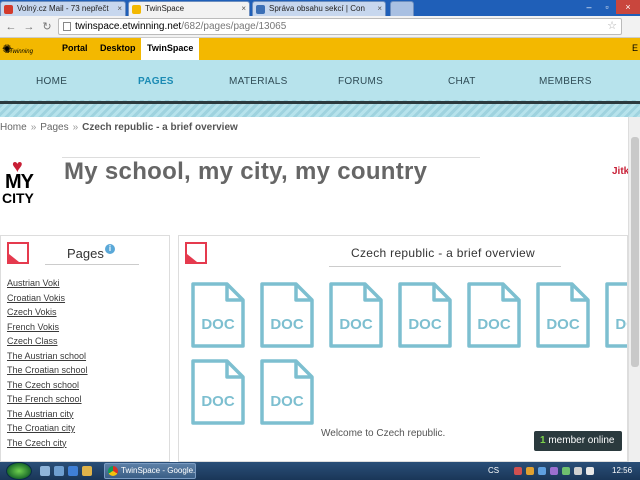 The width and height of the screenshot is (640, 480). I want to click on page-scrollbar, so click(634, 289).